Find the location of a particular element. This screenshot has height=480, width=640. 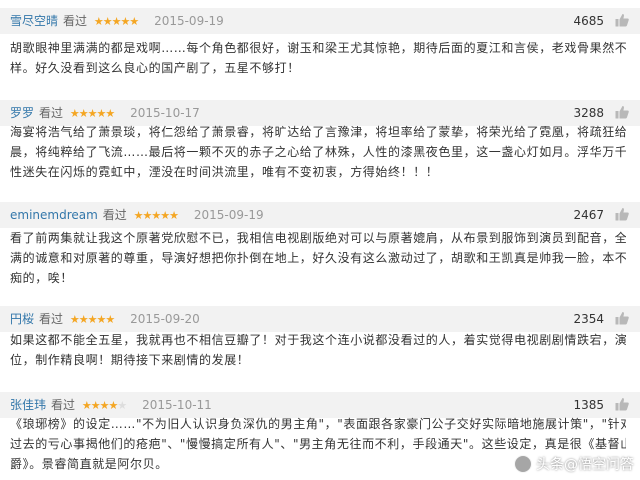

review-username: 円桜 is located at coordinates (22, 319).